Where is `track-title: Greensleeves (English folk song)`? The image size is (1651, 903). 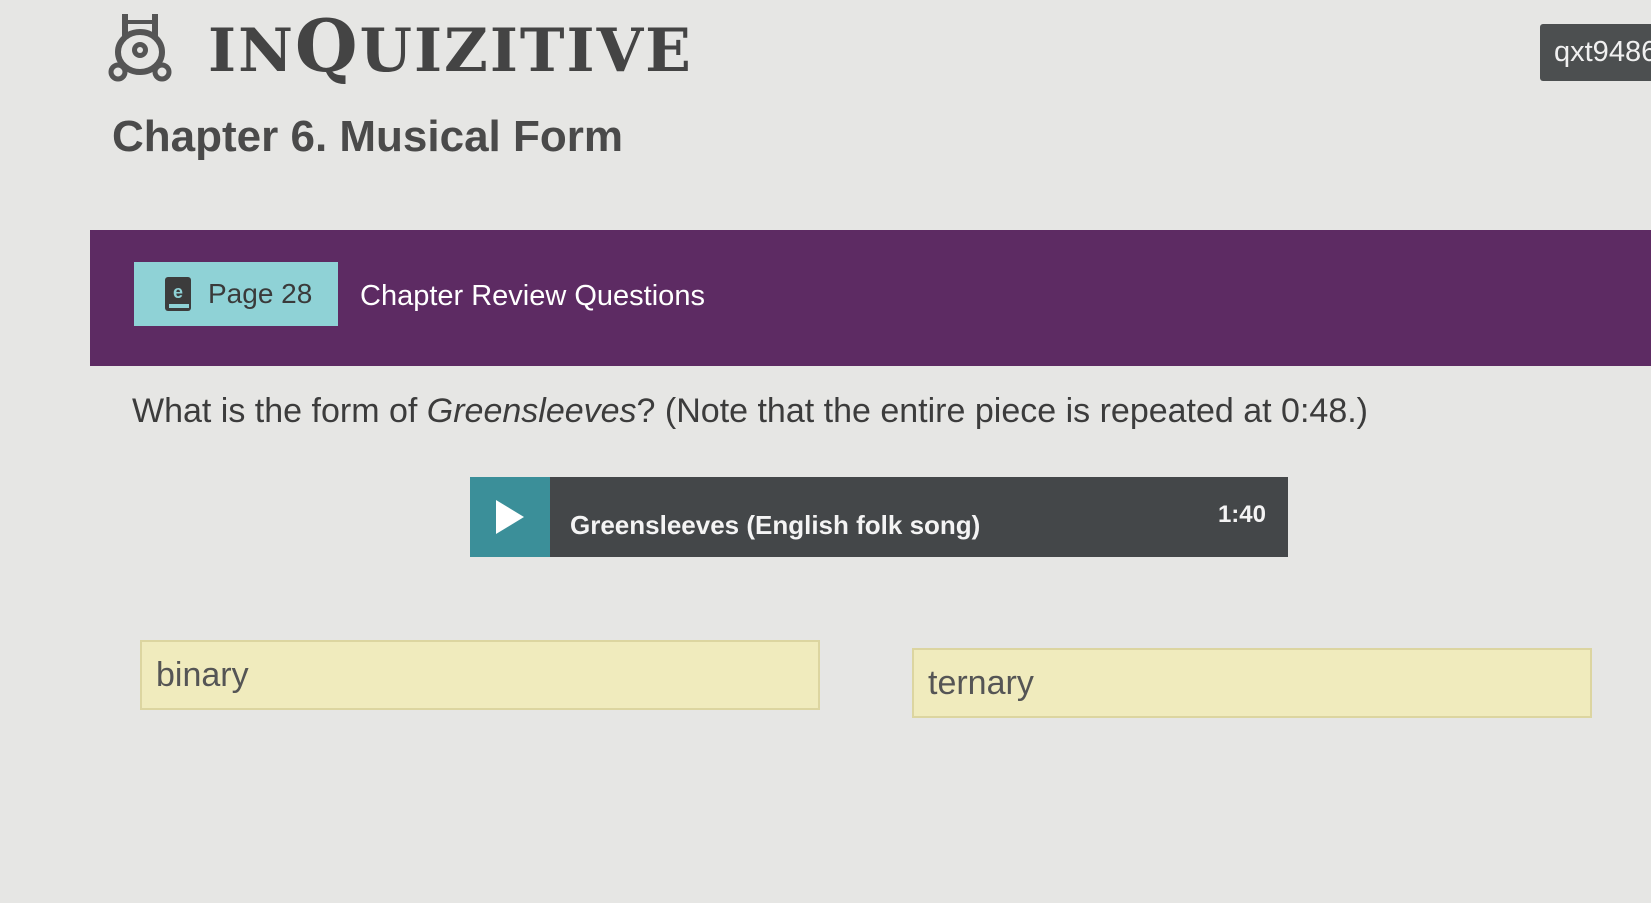 track-title: Greensleeves (English folk song) is located at coordinates (775, 524).